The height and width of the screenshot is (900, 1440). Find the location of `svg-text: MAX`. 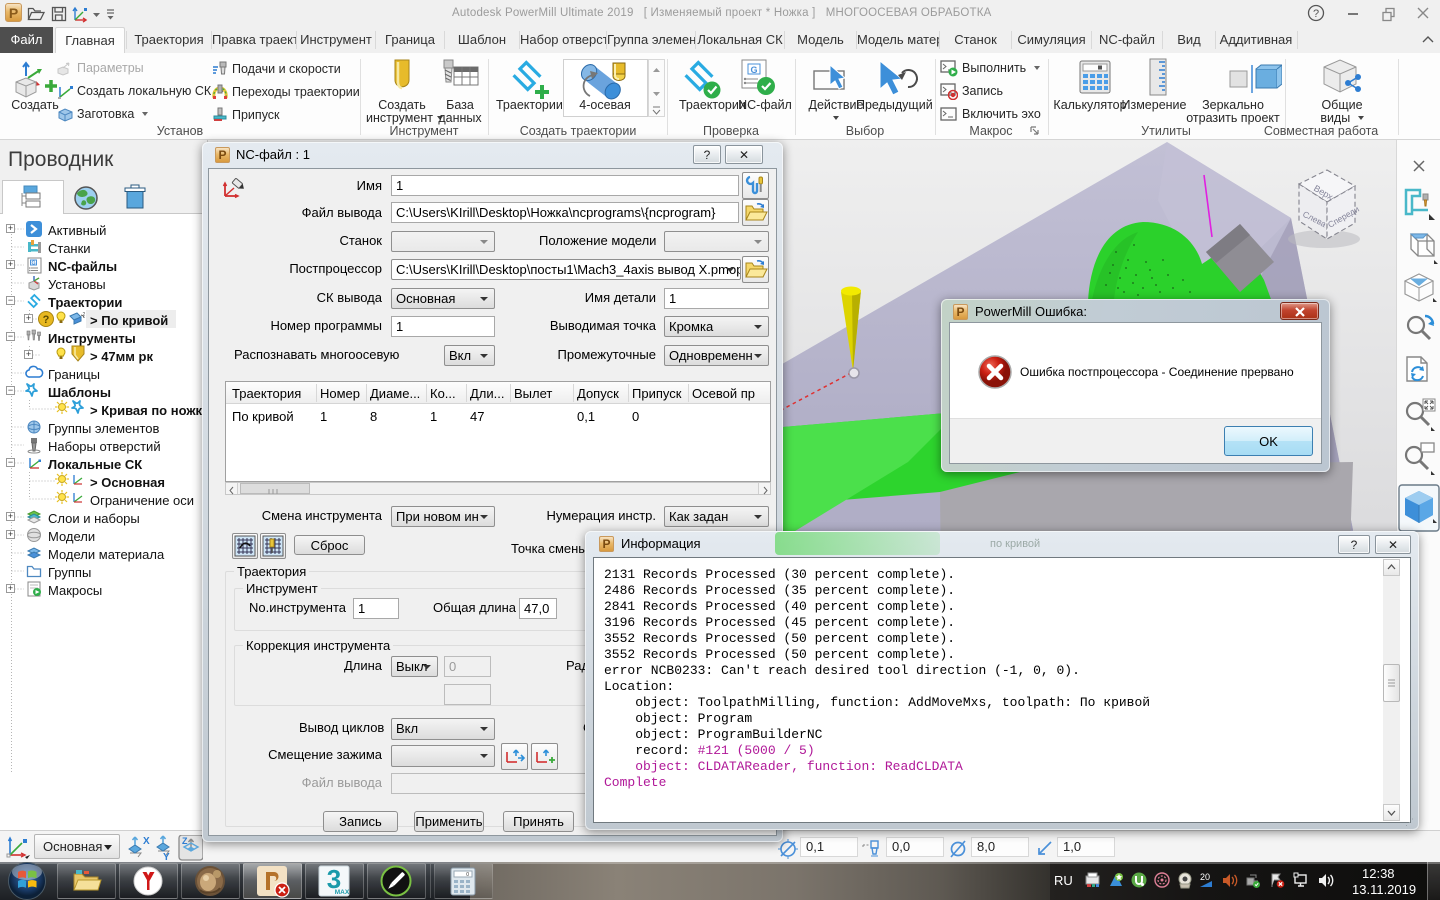

svg-text: MAX is located at coordinates (342, 892).